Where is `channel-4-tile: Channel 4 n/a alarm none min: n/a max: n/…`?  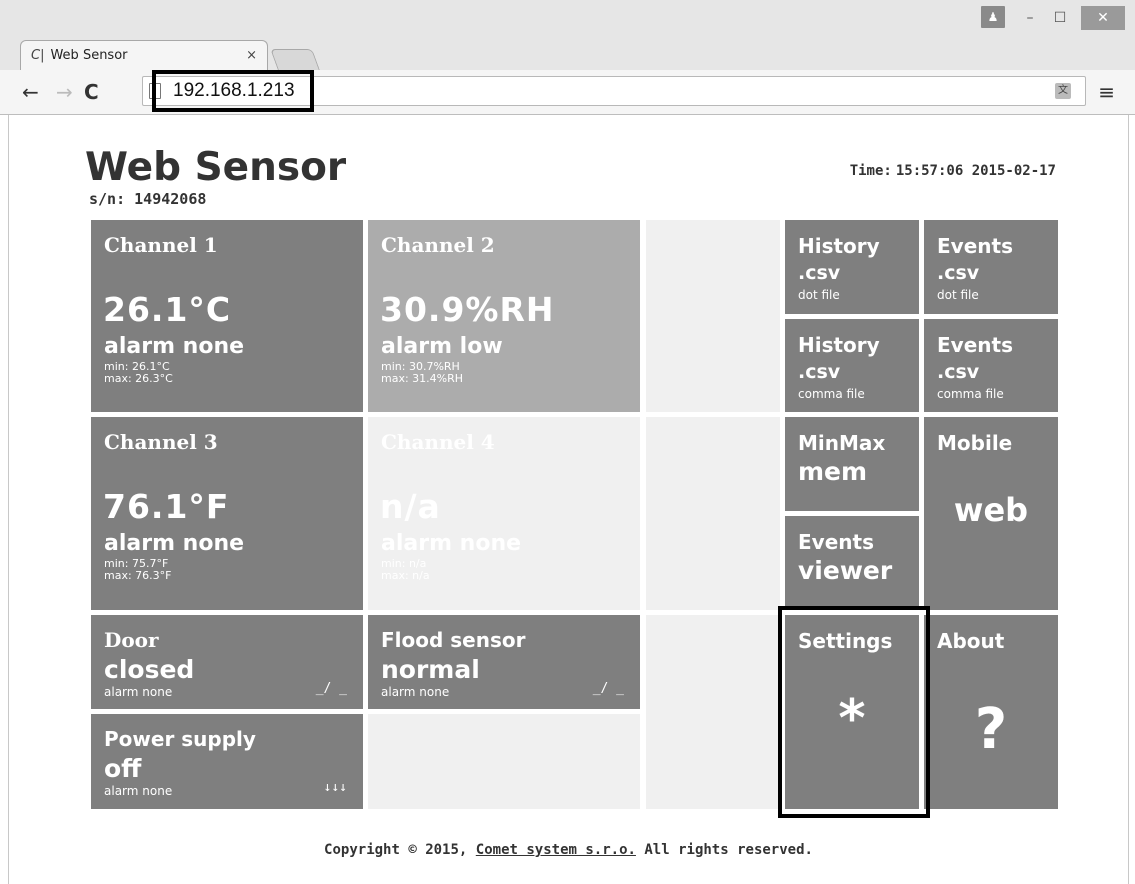
channel-4-tile: Channel 4 n/a alarm none min: n/a max: n/… is located at coordinates (504, 513).